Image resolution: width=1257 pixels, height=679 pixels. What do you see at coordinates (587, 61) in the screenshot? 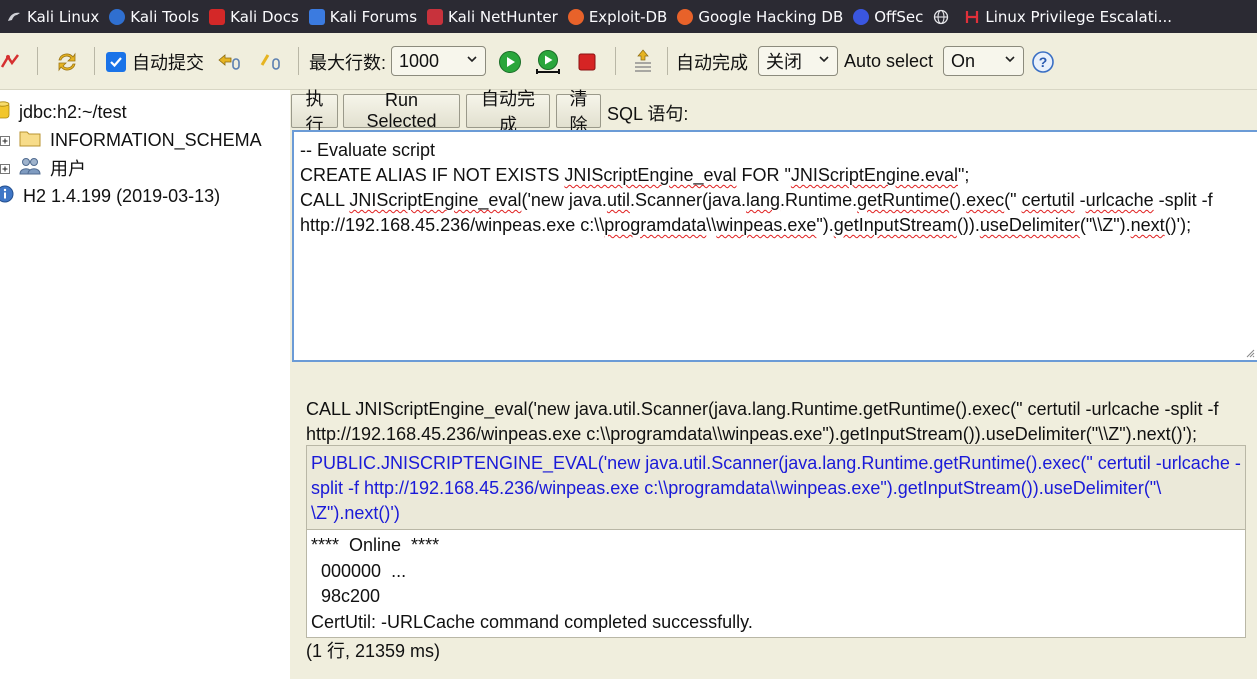
I see `stop-icon` at bounding box center [587, 61].